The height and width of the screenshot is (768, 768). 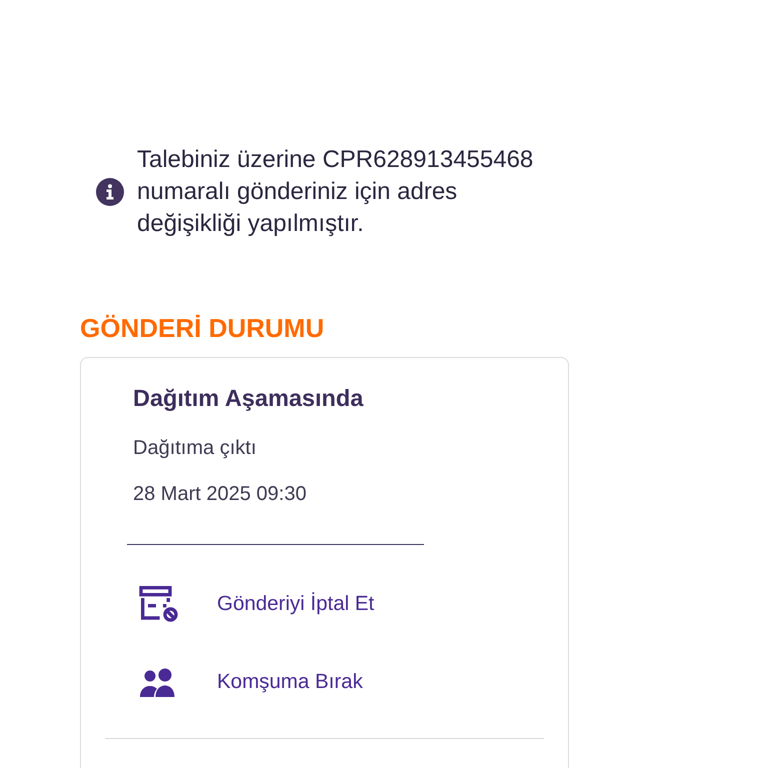 What do you see at coordinates (220, 494) in the screenshot?
I see `status-date: 28 Mart 2025 09:30` at bounding box center [220, 494].